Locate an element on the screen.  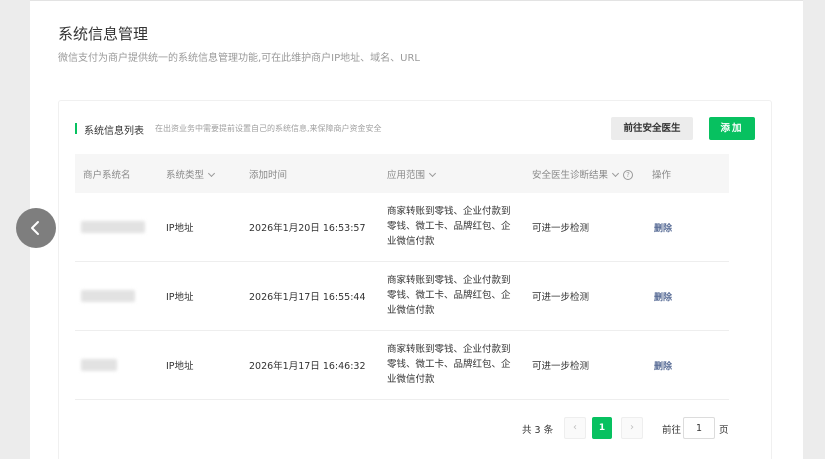
header-scope-label: 应用范围 is located at coordinates (406, 175).